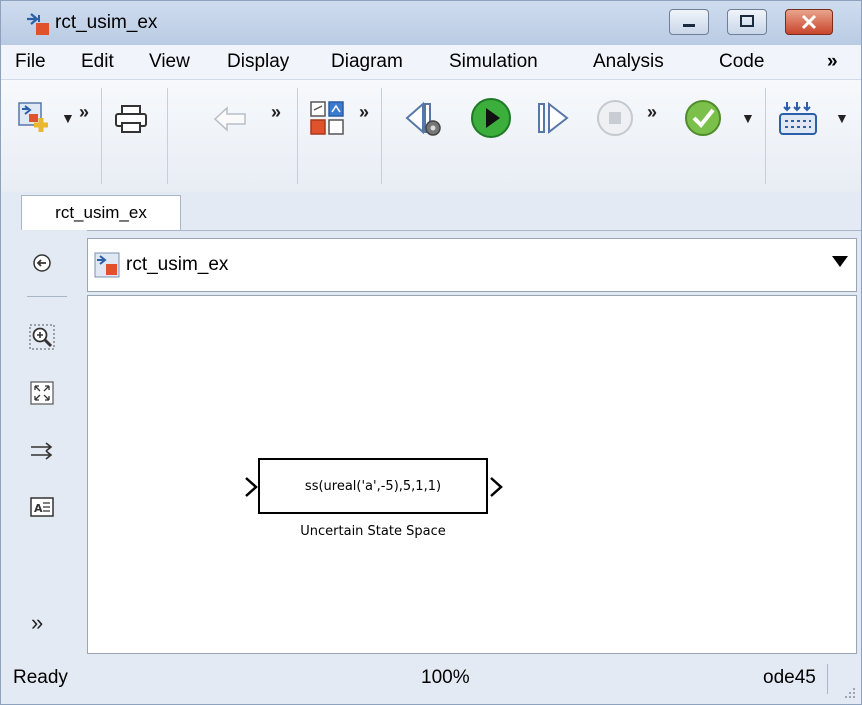 The width and height of the screenshot is (862, 705). I want to click on model-advisor-dropdown: ▼, so click(748, 118).